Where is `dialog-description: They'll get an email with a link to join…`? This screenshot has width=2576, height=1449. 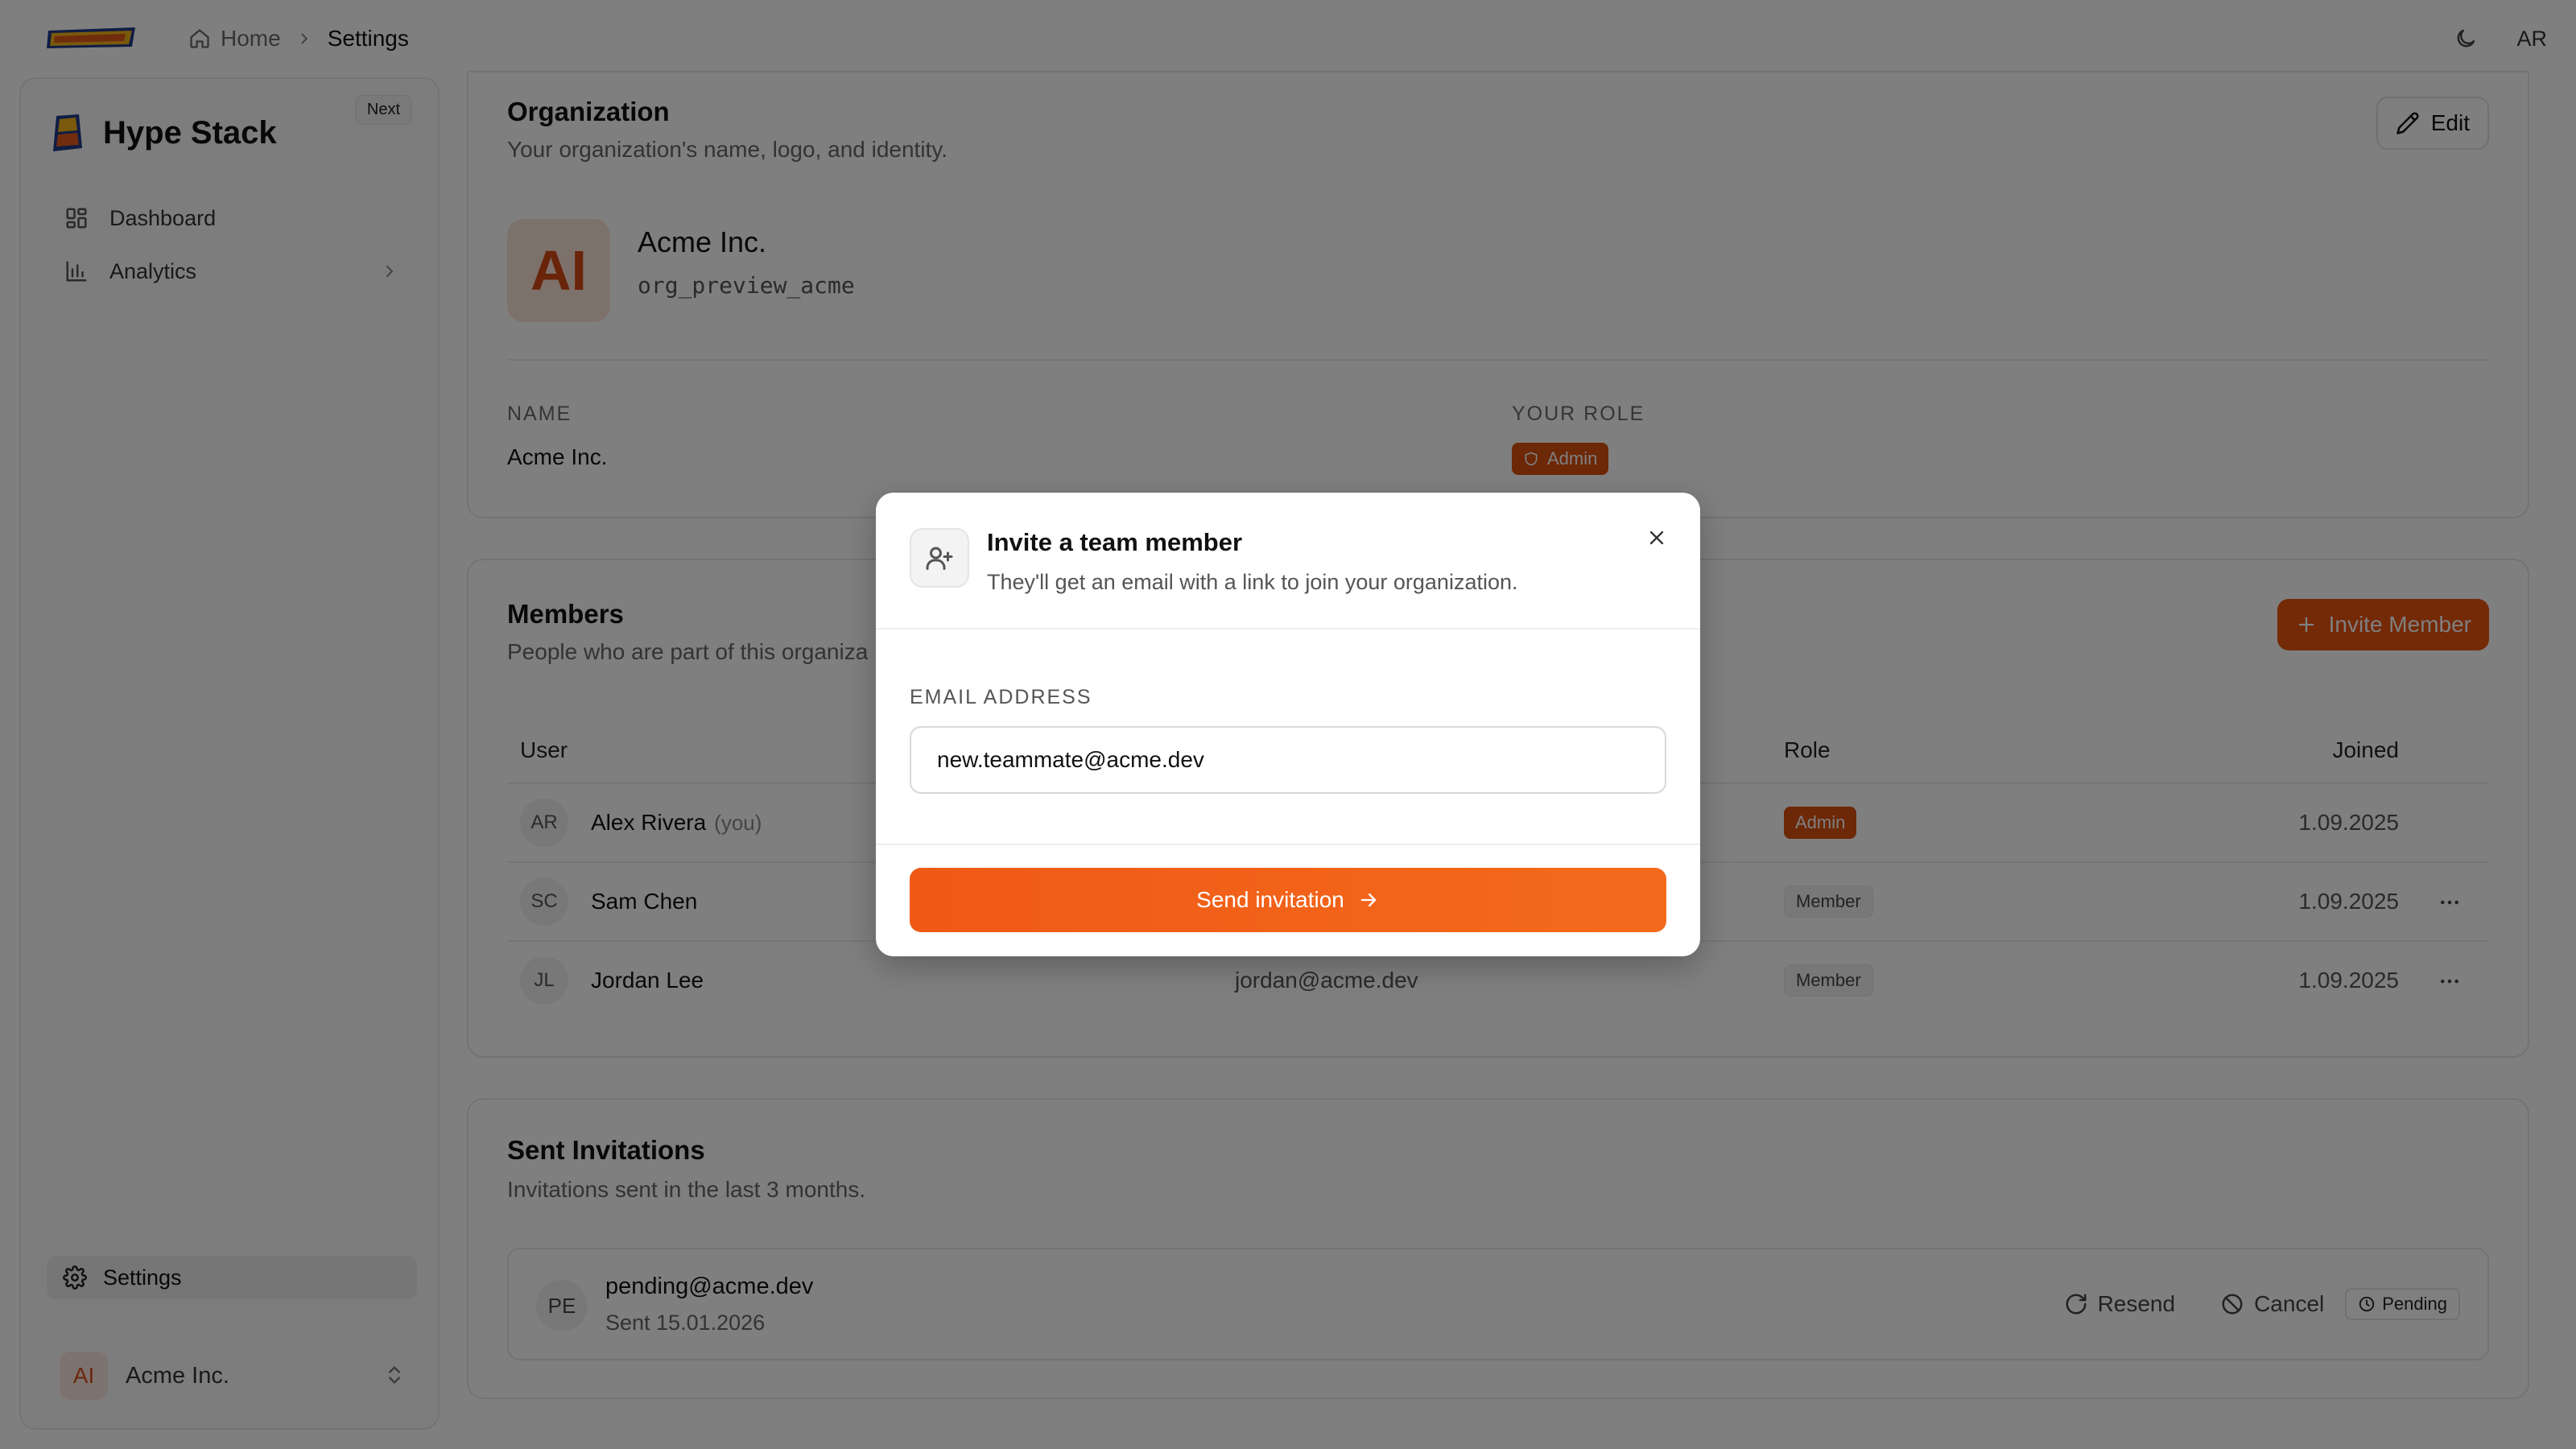 dialog-description: They'll get an email with a link to join… is located at coordinates (1252, 582).